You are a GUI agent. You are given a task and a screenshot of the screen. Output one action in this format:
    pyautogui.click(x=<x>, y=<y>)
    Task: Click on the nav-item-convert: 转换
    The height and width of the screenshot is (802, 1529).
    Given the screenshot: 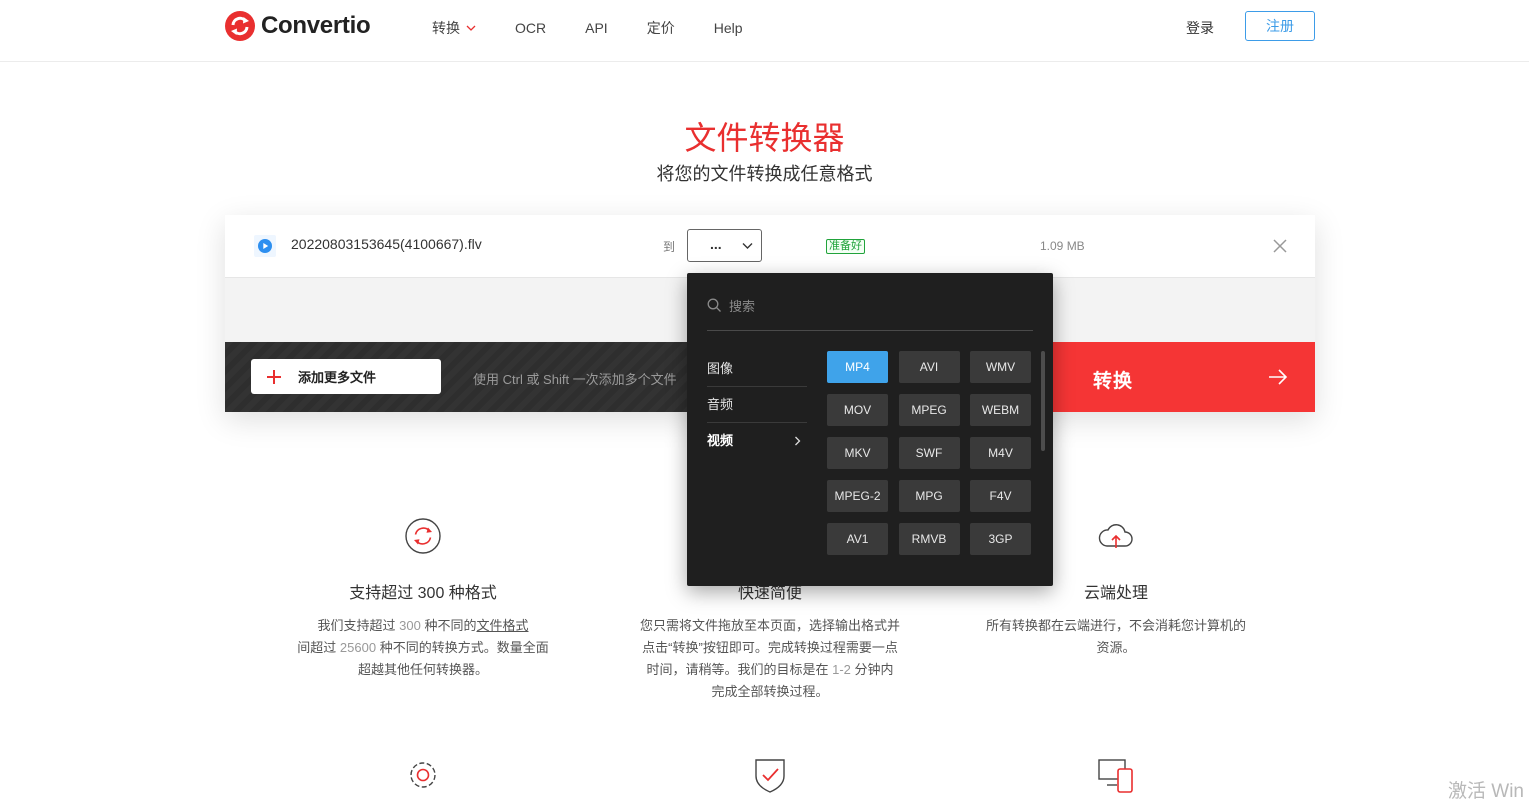 What is the action you would take?
    pyautogui.click(x=454, y=28)
    